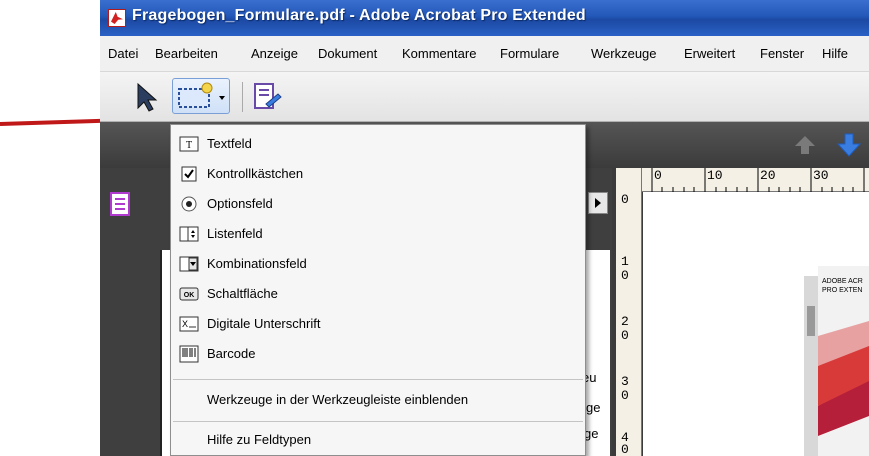  Describe the element at coordinates (378, 440) in the screenshot. I see `menu-item-help-field-types: Hilfe zu Feldtypen` at that location.